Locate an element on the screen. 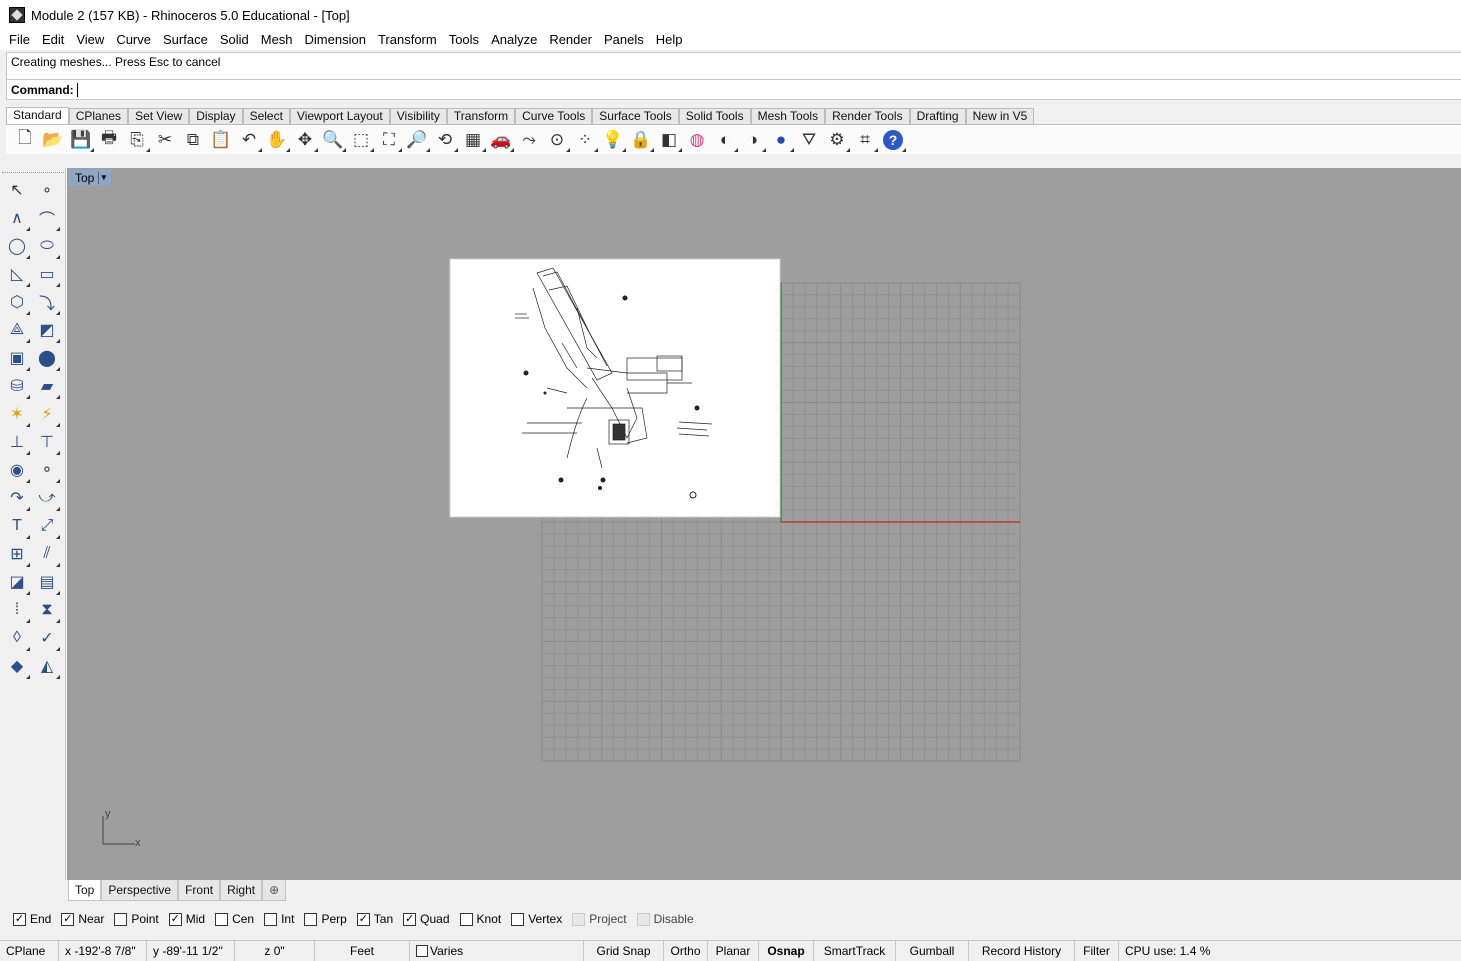 This screenshot has height=961, width=1461. split-button: ⚡ is located at coordinates (47, 414).